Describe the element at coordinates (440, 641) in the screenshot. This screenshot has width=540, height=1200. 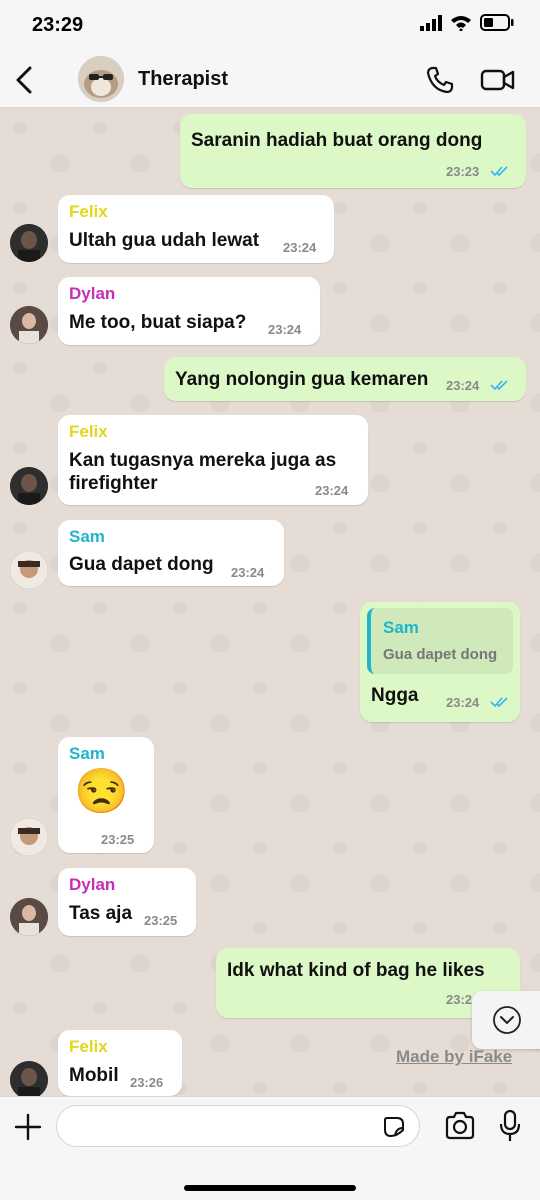
I see `quoted-message: Sam Gua dapet dong` at that location.